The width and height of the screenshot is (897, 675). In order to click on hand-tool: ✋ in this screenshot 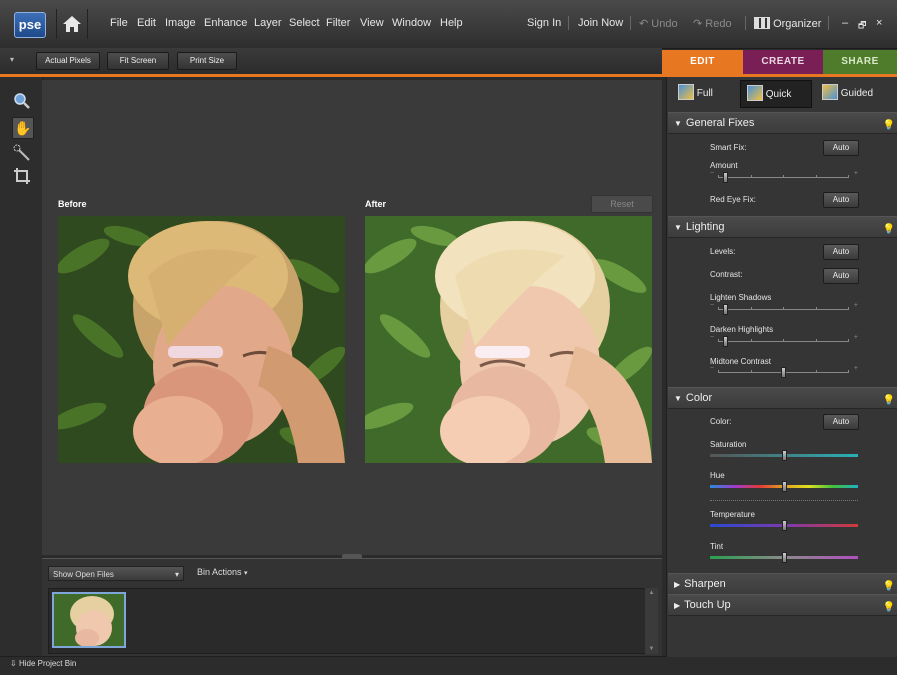, I will do `click(23, 128)`.